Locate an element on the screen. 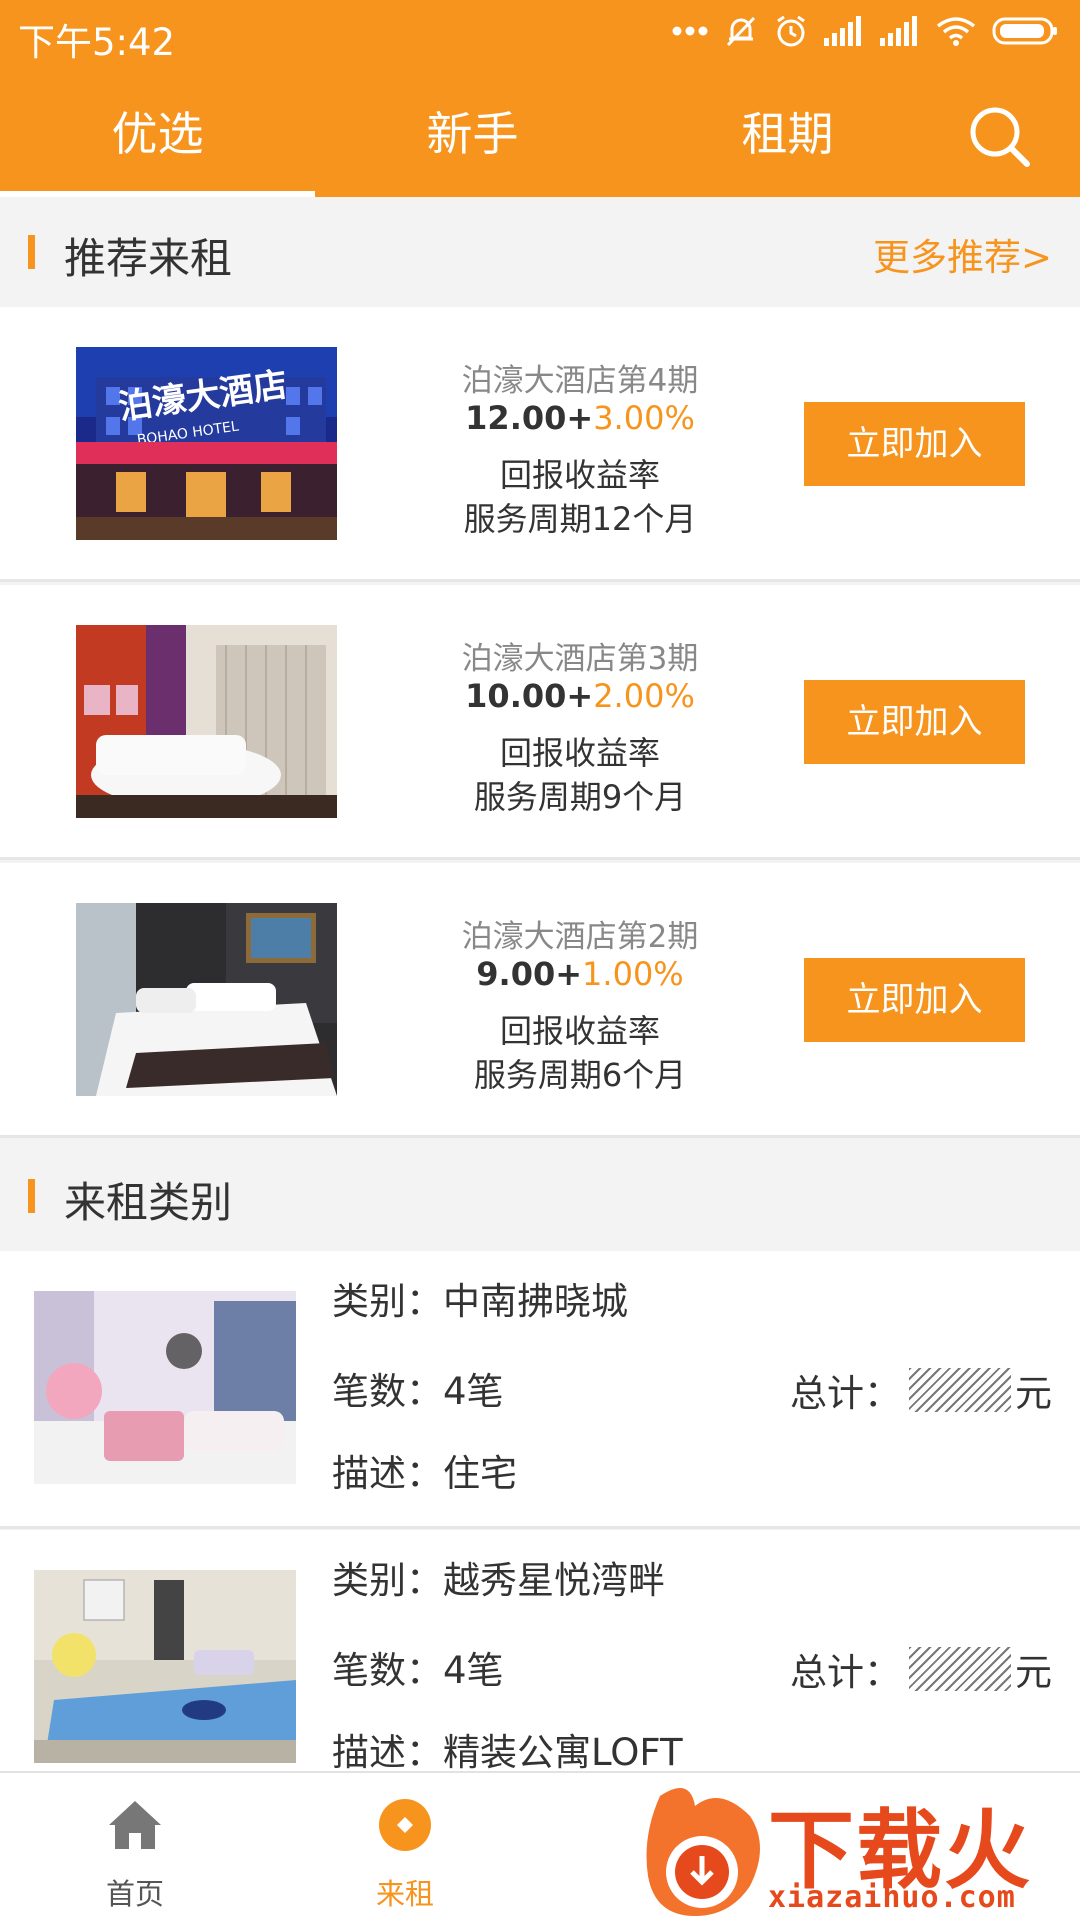 This screenshot has height=1920, width=1080. recommend-title: 推荐来租 is located at coordinates (148, 258).